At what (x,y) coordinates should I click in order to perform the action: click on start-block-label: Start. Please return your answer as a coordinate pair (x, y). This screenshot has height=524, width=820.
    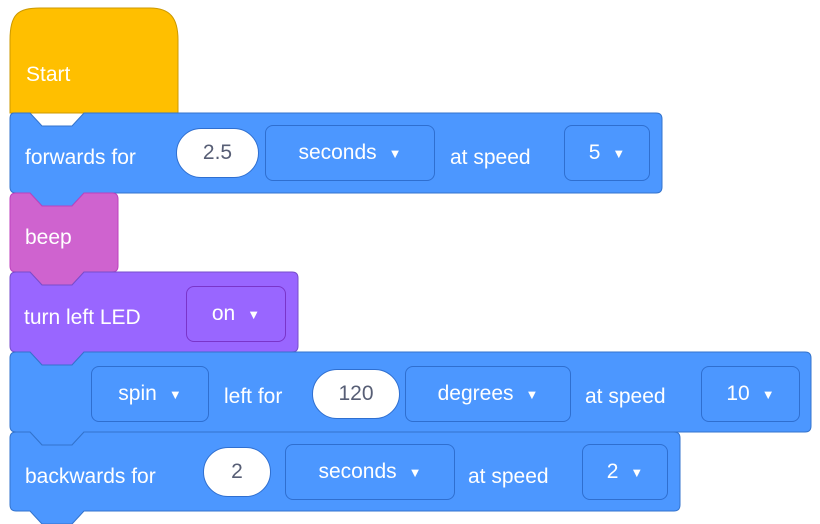
    Looking at the image, I should click on (48, 75).